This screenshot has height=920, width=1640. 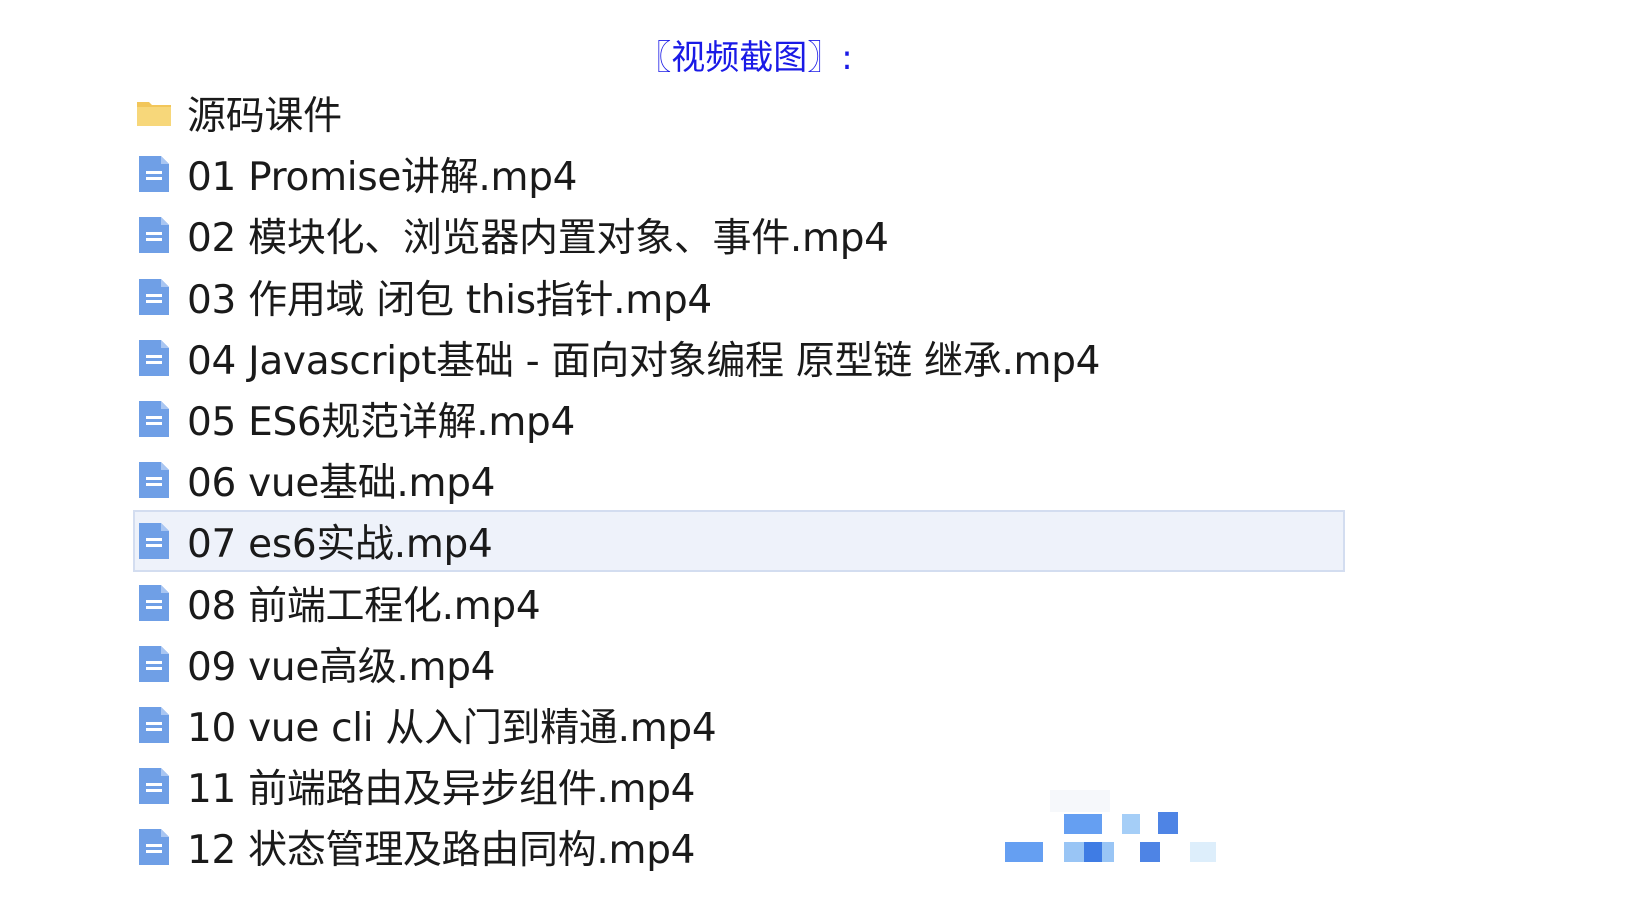 What do you see at coordinates (341, 484) in the screenshot?
I see `file-name: 06 vue基础.mp4` at bounding box center [341, 484].